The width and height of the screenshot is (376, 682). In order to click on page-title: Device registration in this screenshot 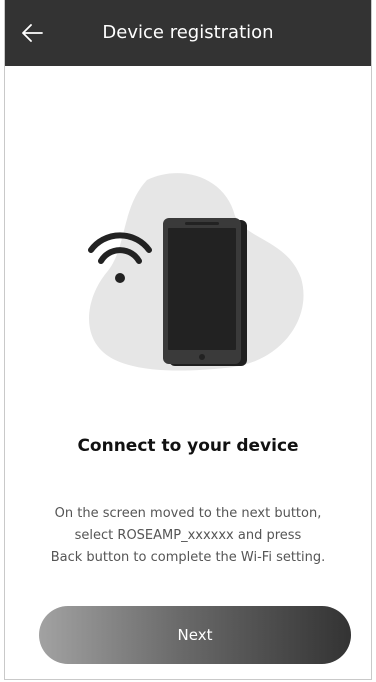, I will do `click(188, 32)`.